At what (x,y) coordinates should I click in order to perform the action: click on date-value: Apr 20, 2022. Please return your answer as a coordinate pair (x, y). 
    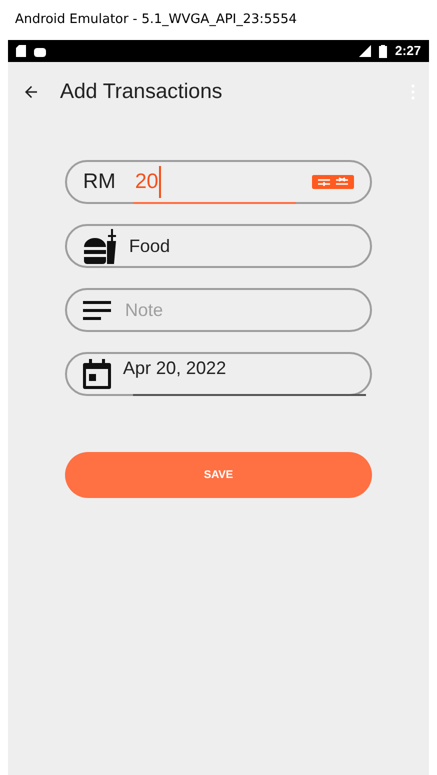
    Looking at the image, I should click on (174, 368).